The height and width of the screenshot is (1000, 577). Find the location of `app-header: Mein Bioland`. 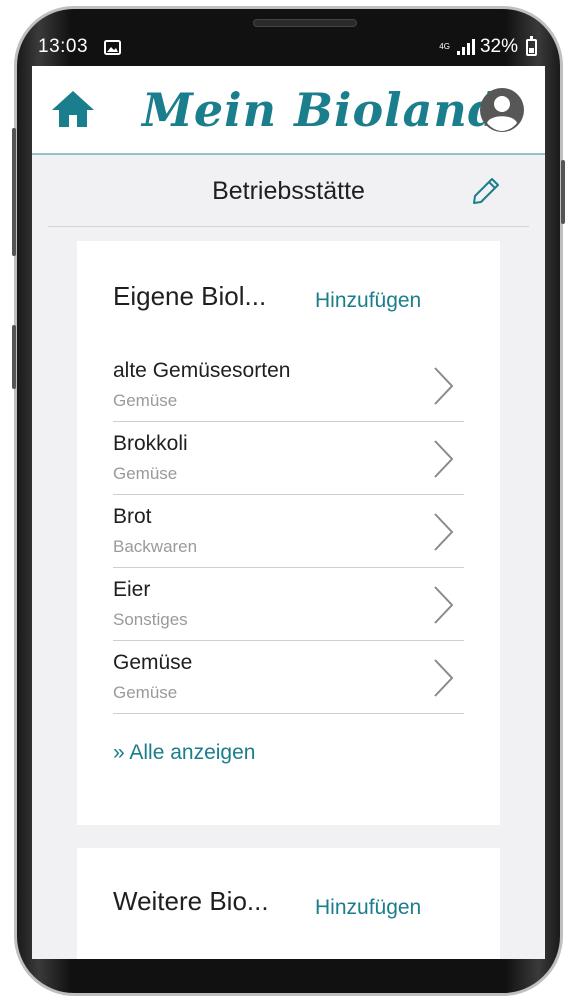

app-header: Mein Bioland is located at coordinates (288, 110).